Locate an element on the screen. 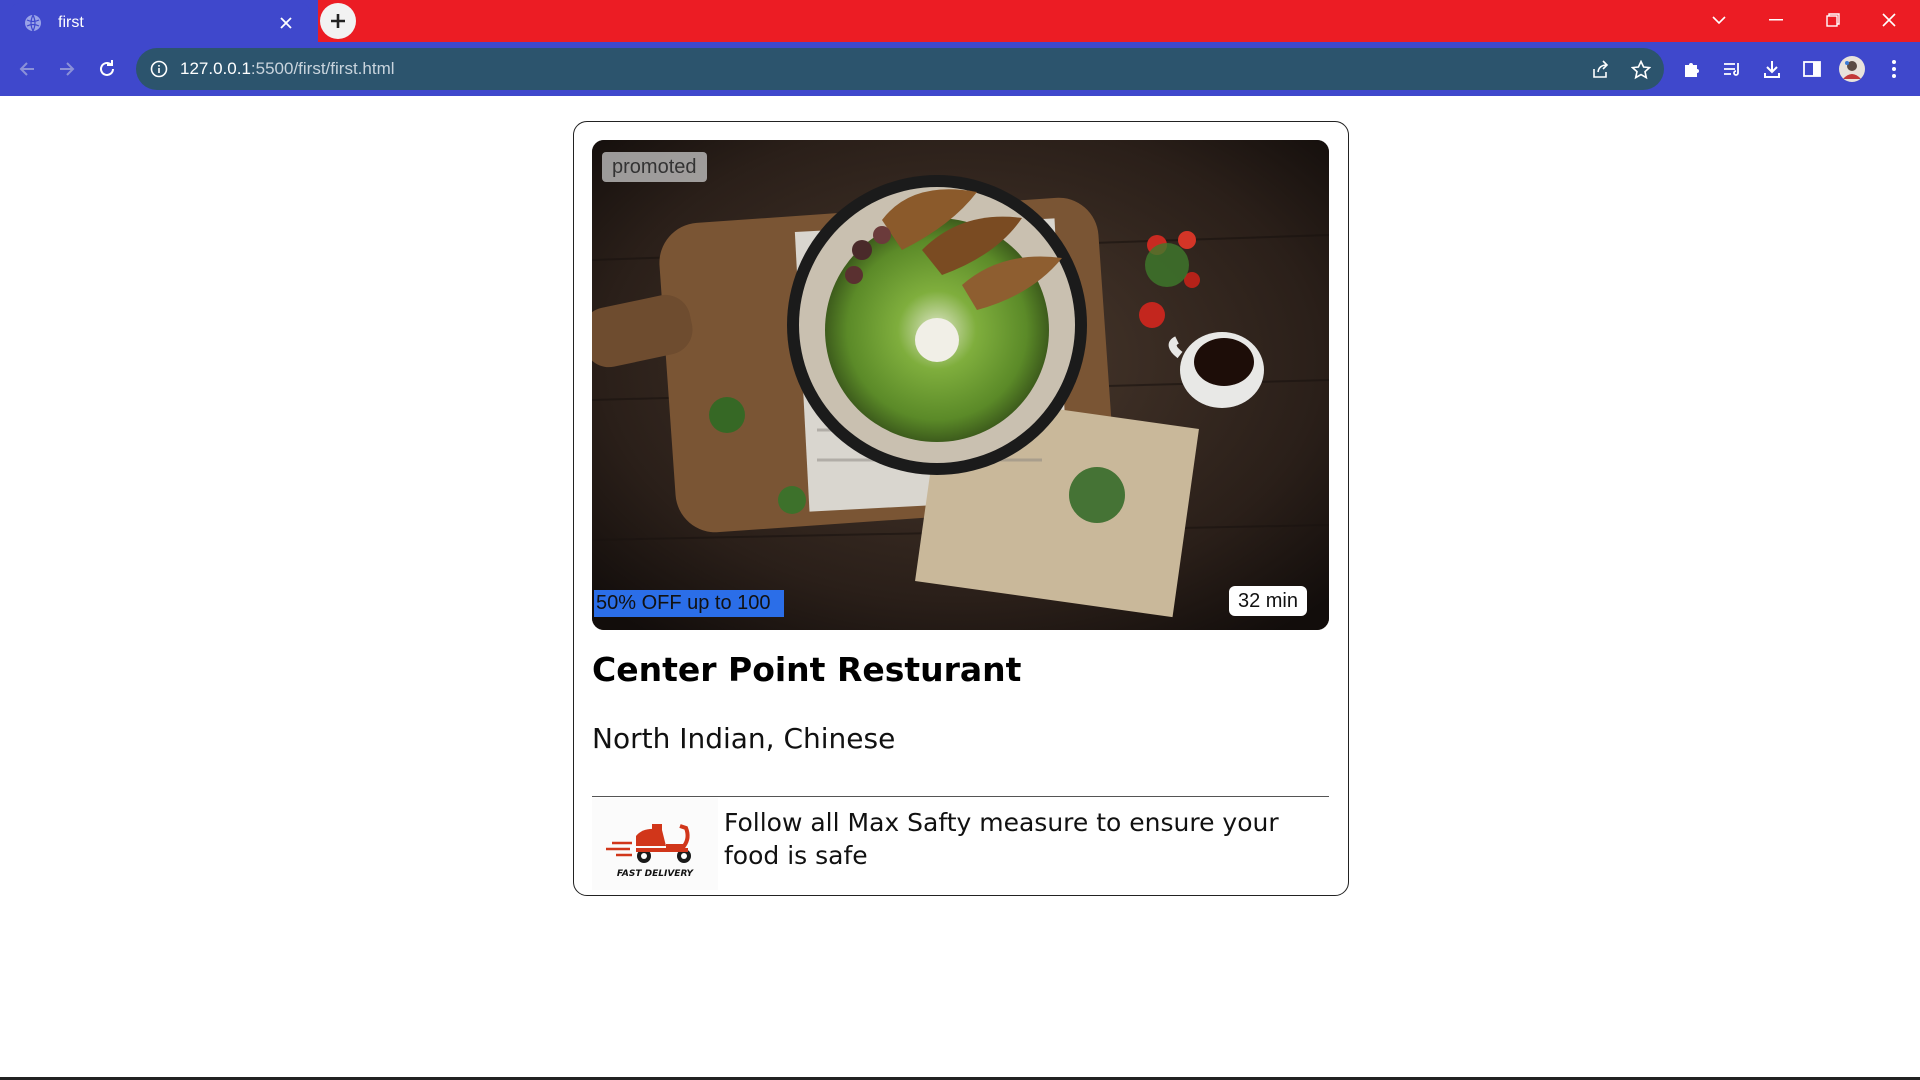 Image resolution: width=1920 pixels, height=1080 pixels. back-arrow-icon is located at coordinates (27, 69).